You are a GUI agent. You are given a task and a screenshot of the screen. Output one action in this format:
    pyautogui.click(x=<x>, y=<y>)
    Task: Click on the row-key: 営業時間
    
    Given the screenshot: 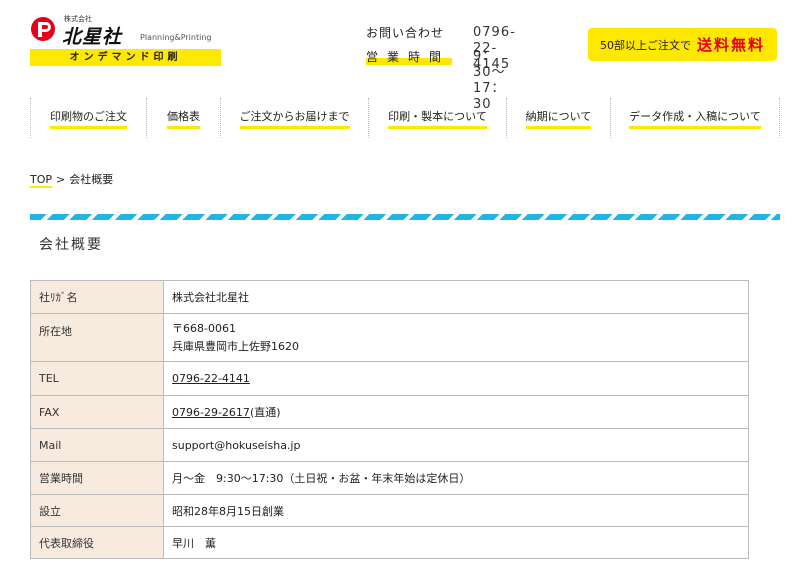 What is the action you would take?
    pyautogui.click(x=97, y=478)
    